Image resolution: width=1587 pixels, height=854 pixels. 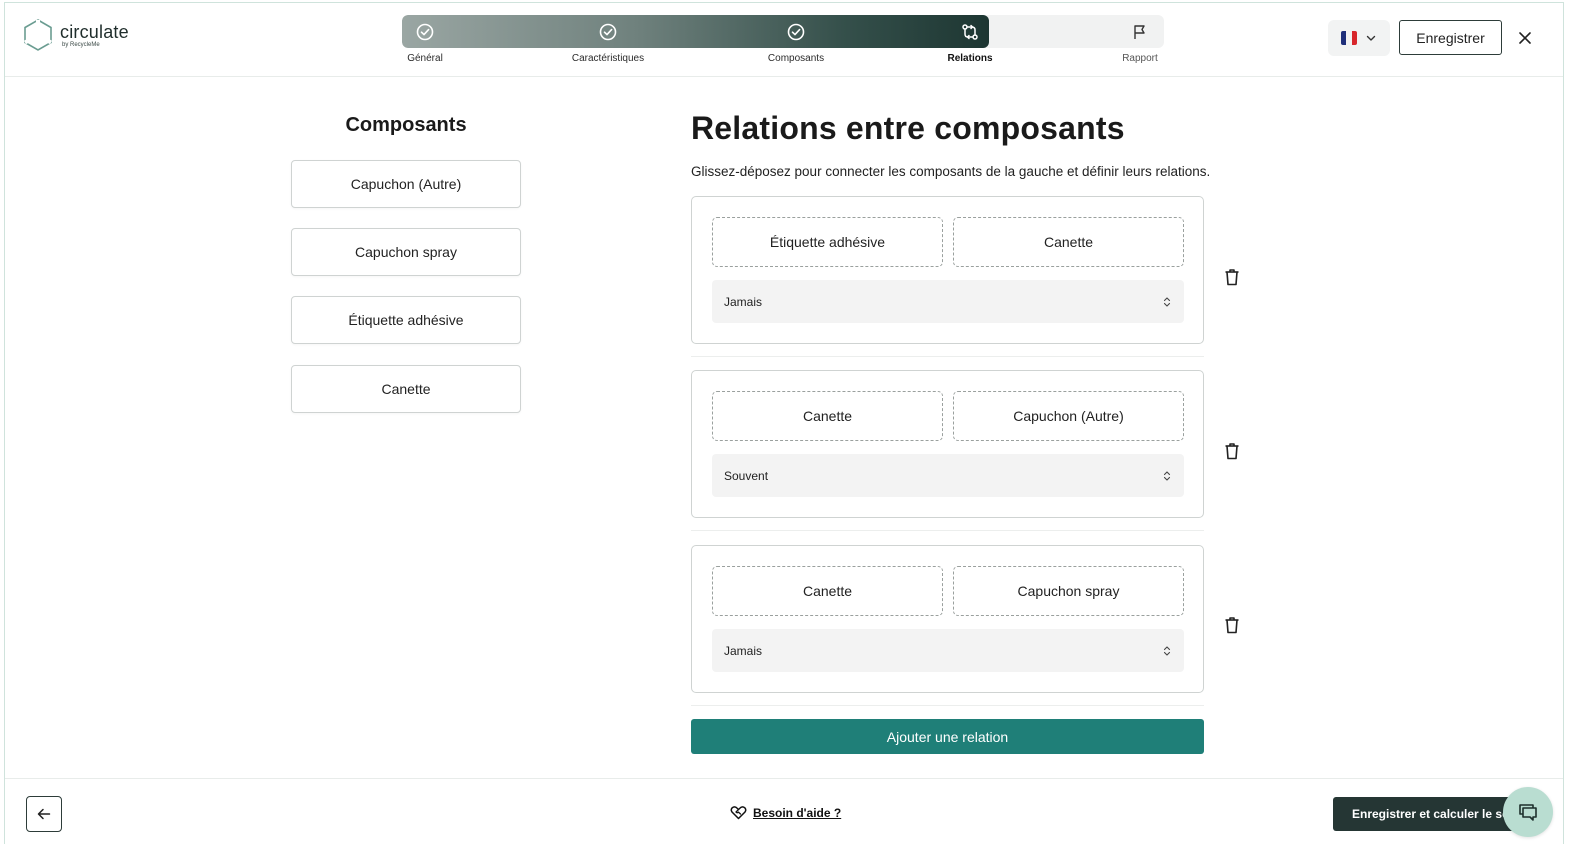 What do you see at coordinates (1525, 38) in the screenshot?
I see `close-icon` at bounding box center [1525, 38].